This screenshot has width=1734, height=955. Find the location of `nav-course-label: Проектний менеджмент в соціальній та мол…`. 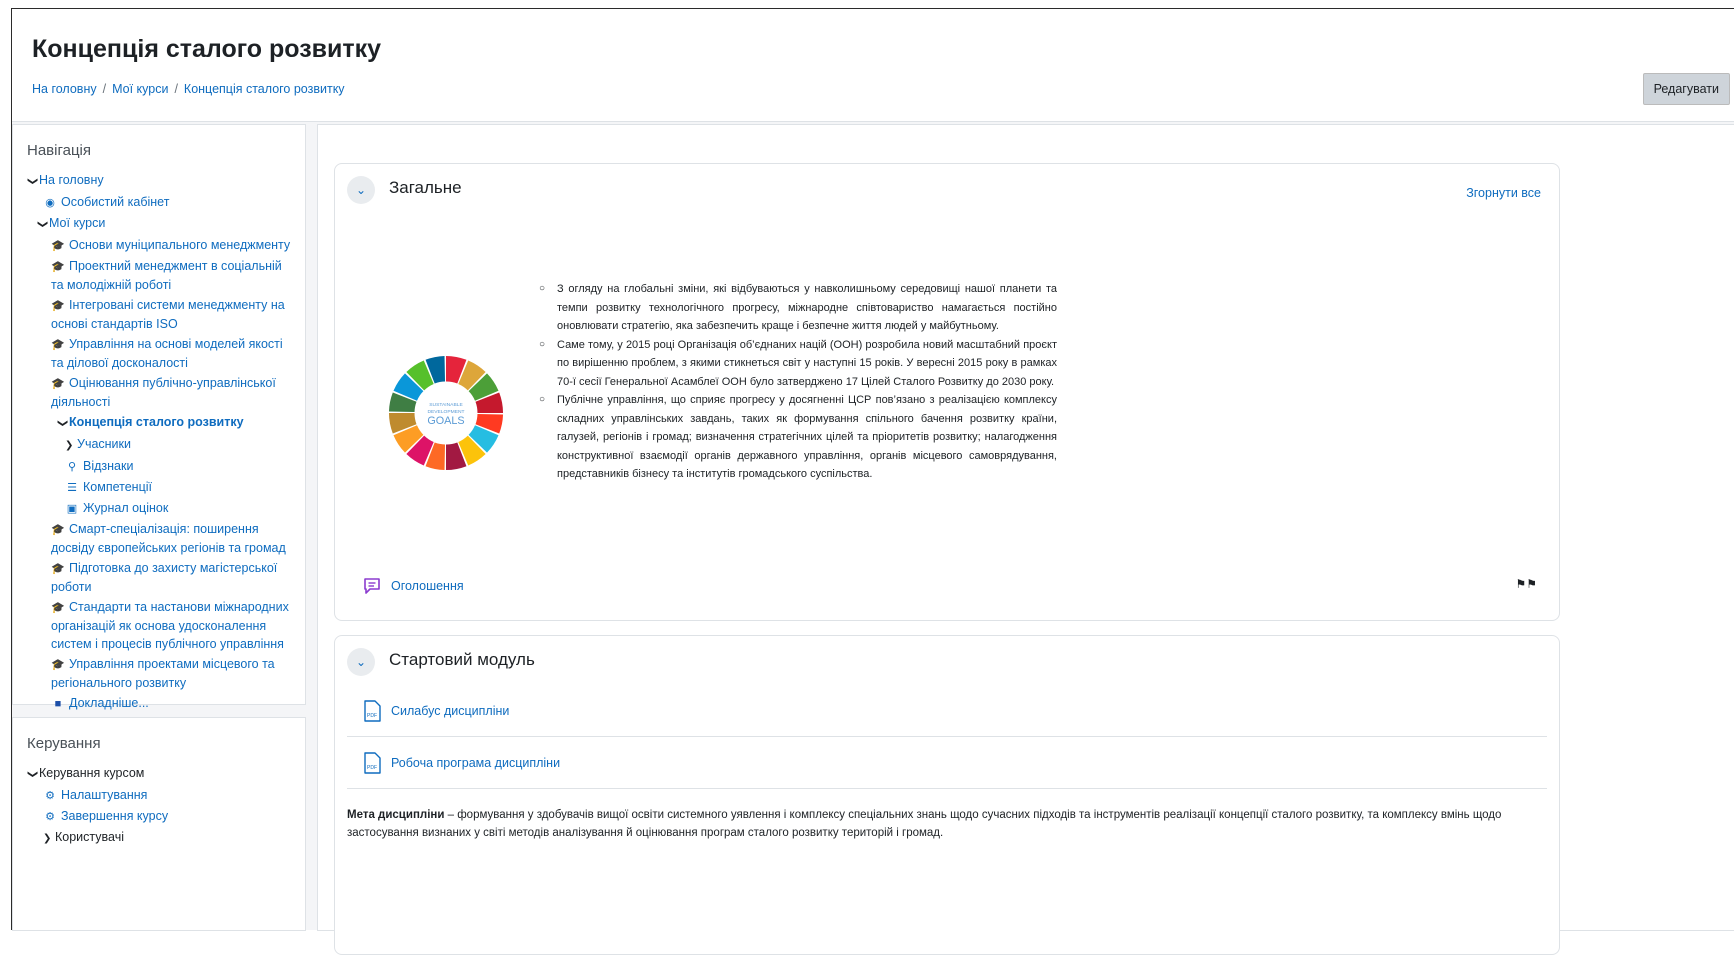

nav-course-label: Проектний менеджмент в соціальній та мол… is located at coordinates (166, 275).